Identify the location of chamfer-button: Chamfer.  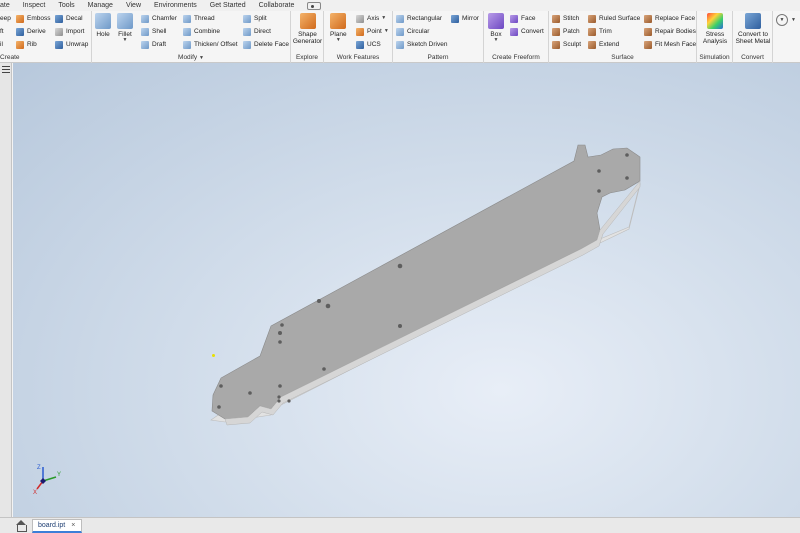
(159, 18).